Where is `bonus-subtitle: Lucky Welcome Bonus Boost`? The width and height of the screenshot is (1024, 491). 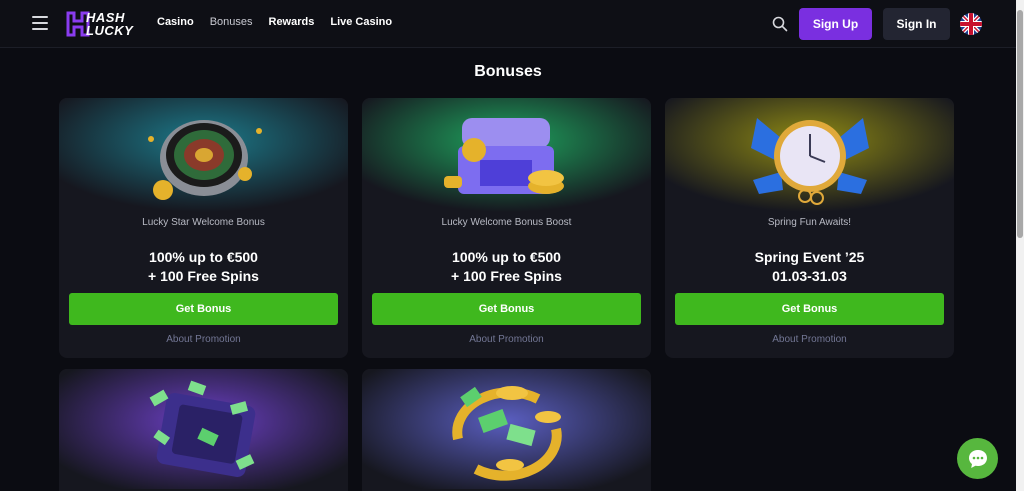 bonus-subtitle: Lucky Welcome Bonus Boost is located at coordinates (506, 222).